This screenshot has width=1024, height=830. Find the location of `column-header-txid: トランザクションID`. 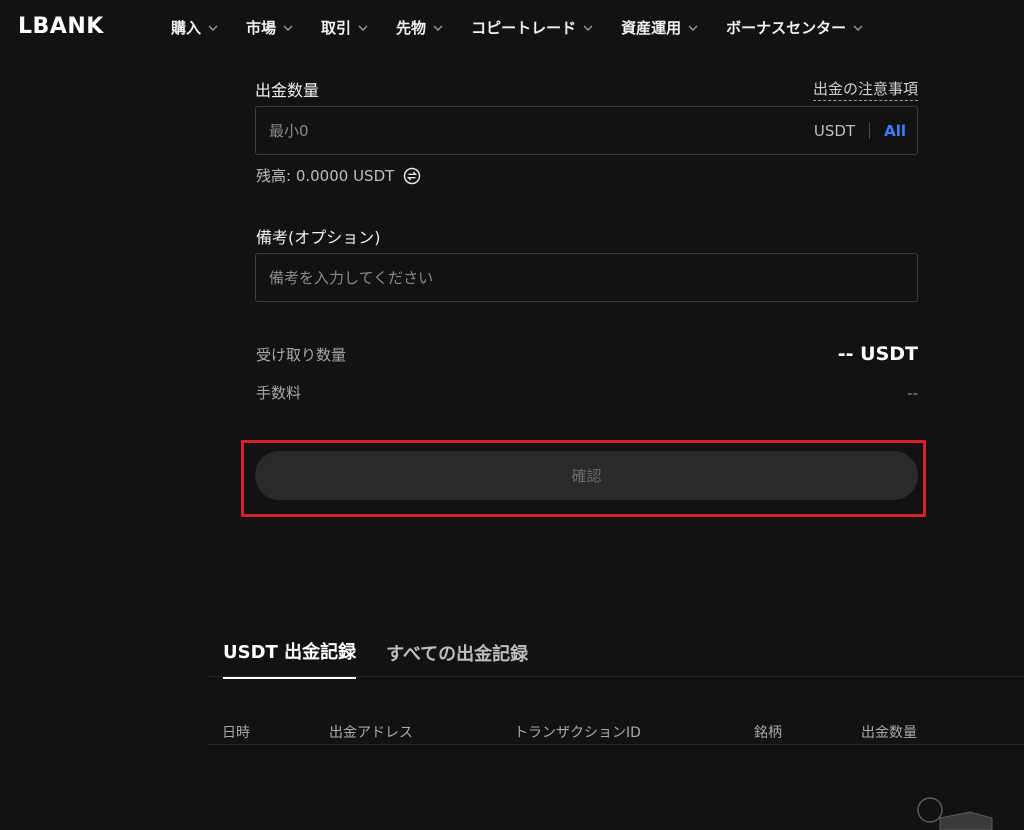

column-header-txid: トランザクションID is located at coordinates (577, 733).